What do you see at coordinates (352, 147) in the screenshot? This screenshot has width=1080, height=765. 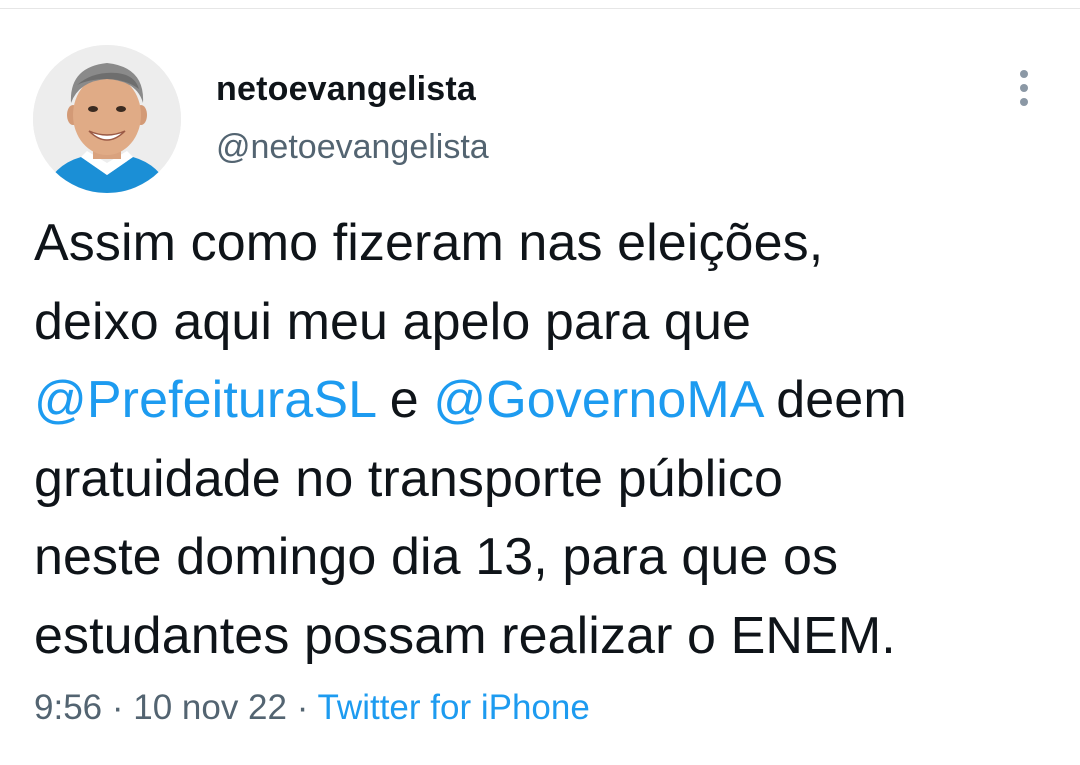 I see `author-handle: @netoevangelista` at bounding box center [352, 147].